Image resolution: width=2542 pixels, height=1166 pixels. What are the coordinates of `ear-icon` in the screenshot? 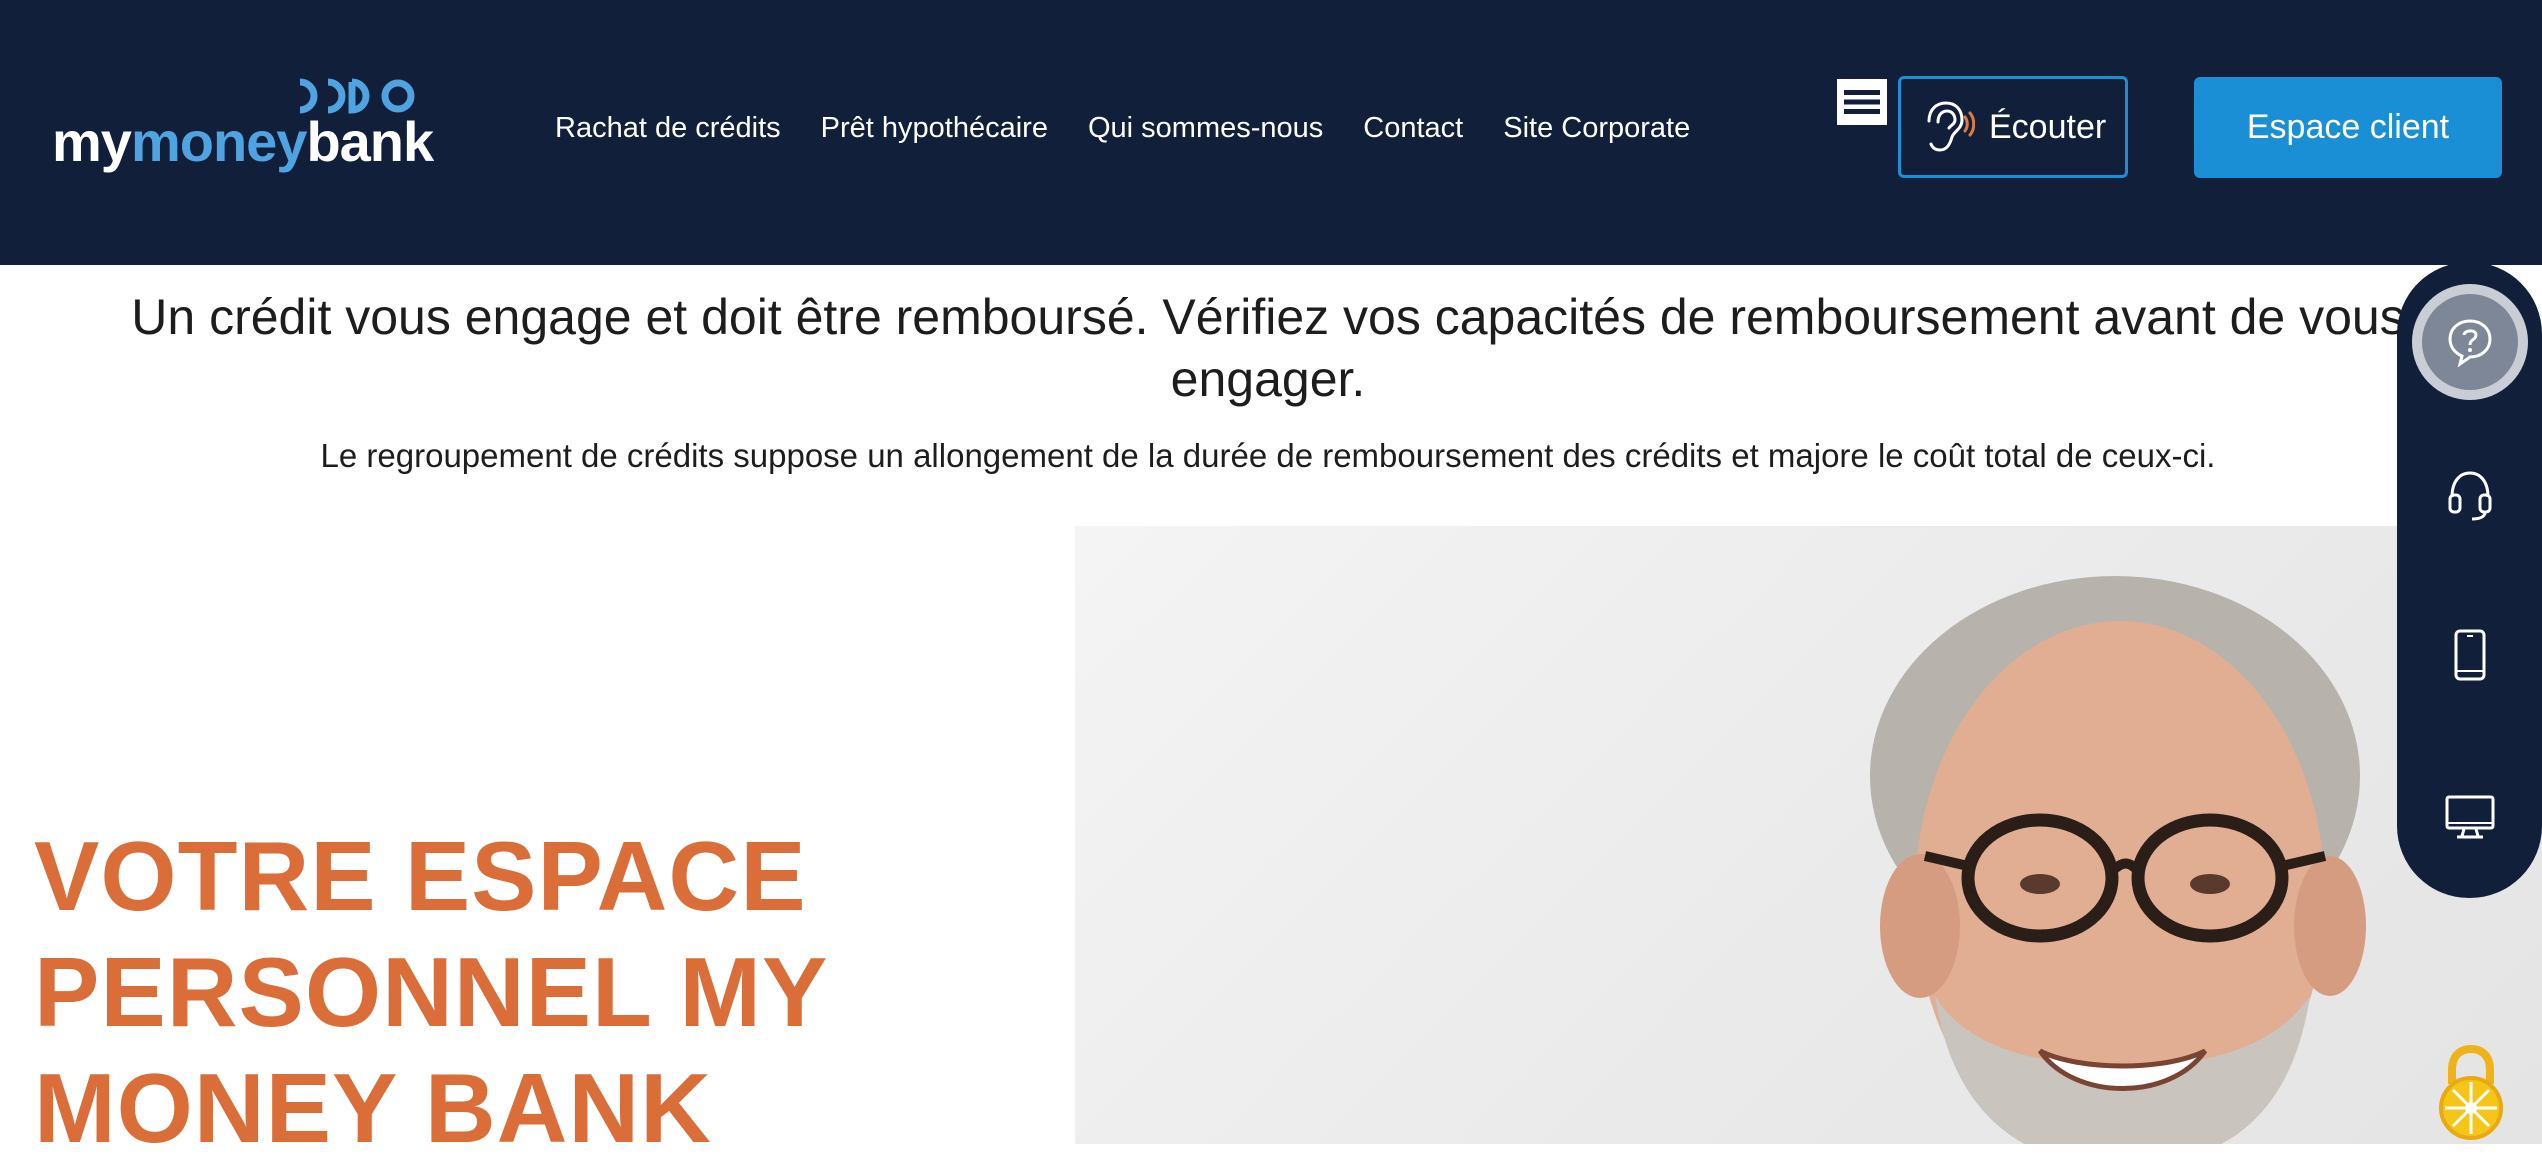 It's located at (1951, 126).